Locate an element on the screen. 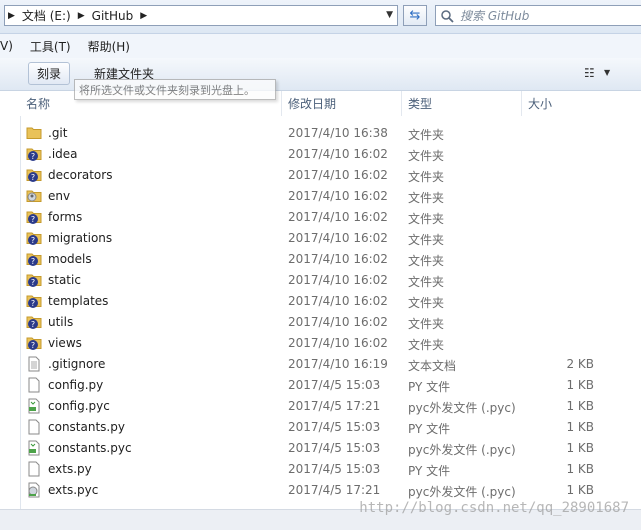 This screenshot has height=530, width=641. file-name: .git is located at coordinates (57, 133).